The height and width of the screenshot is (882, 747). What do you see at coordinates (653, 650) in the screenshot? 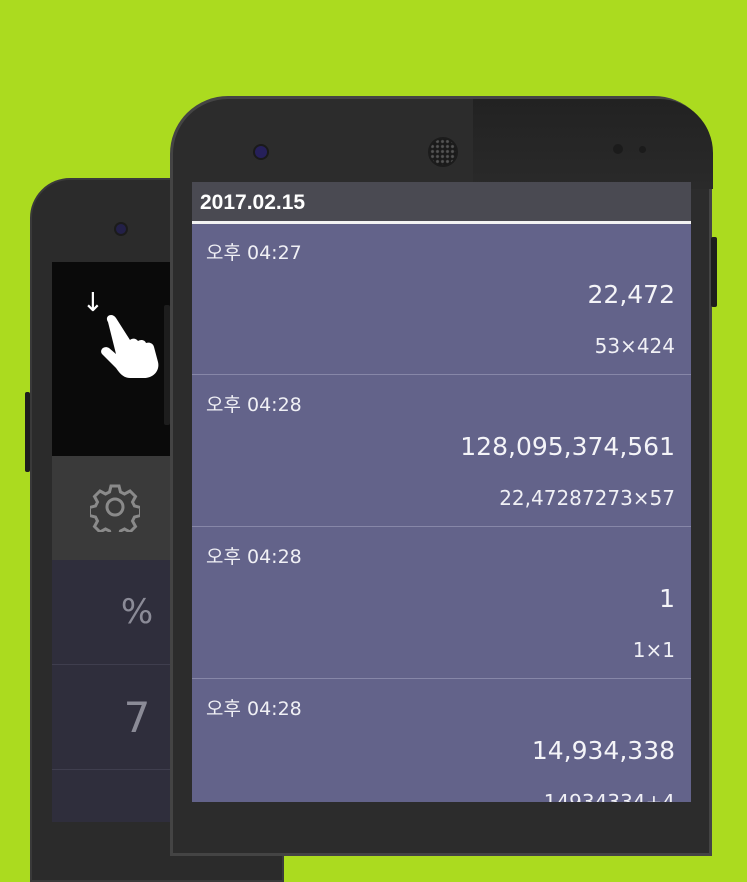
I see `entry-expression: 1×1` at bounding box center [653, 650].